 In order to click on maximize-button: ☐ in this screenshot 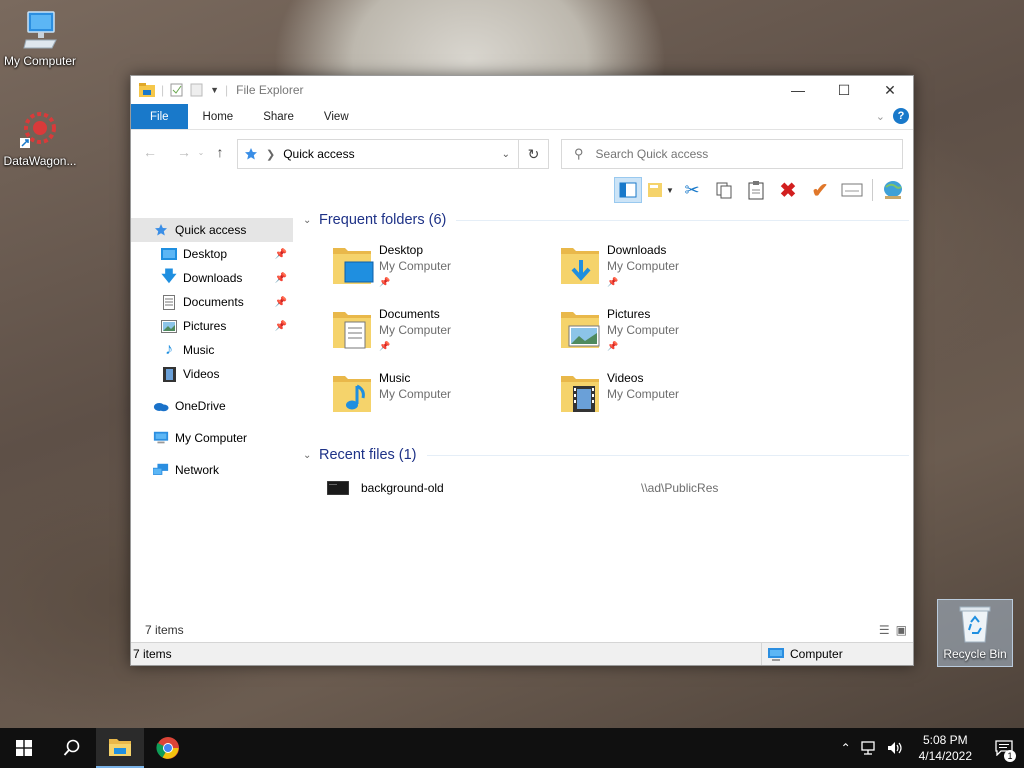, I will do `click(844, 90)`.